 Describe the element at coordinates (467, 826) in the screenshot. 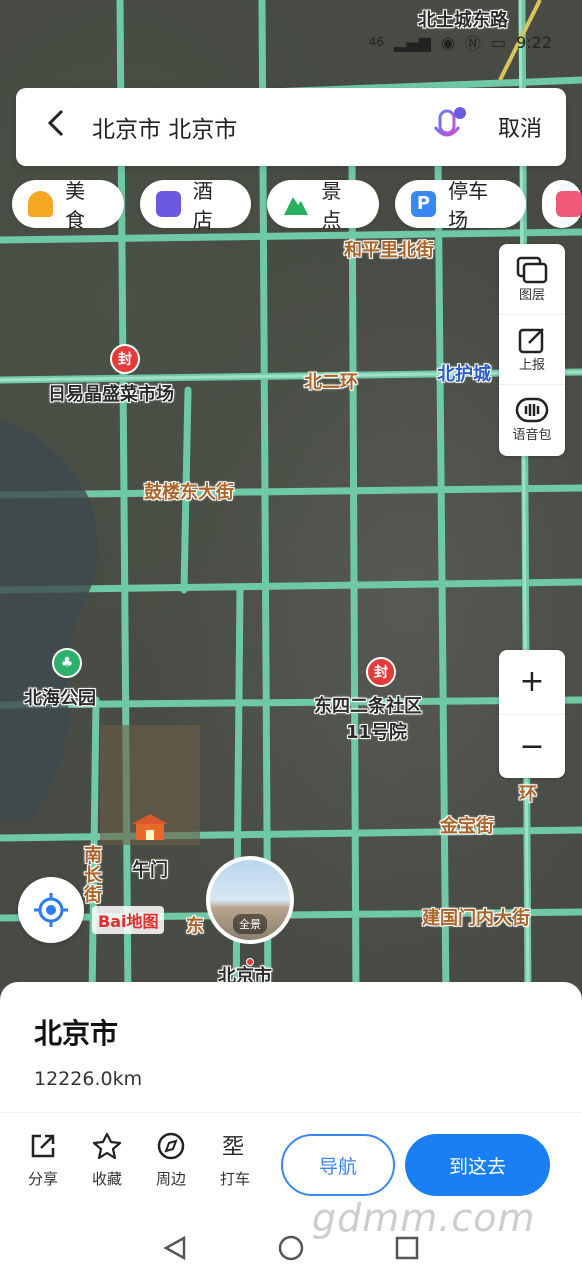

I see `map-label-jinbao: 金宝街` at that location.